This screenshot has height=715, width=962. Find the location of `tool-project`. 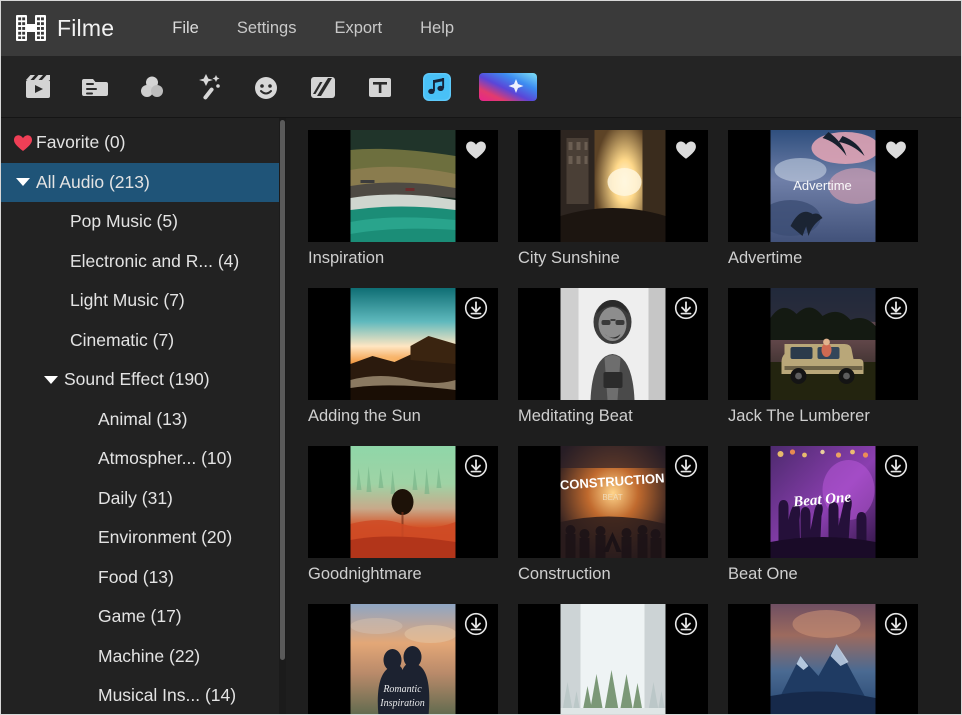

tool-project is located at coordinates (95, 87).